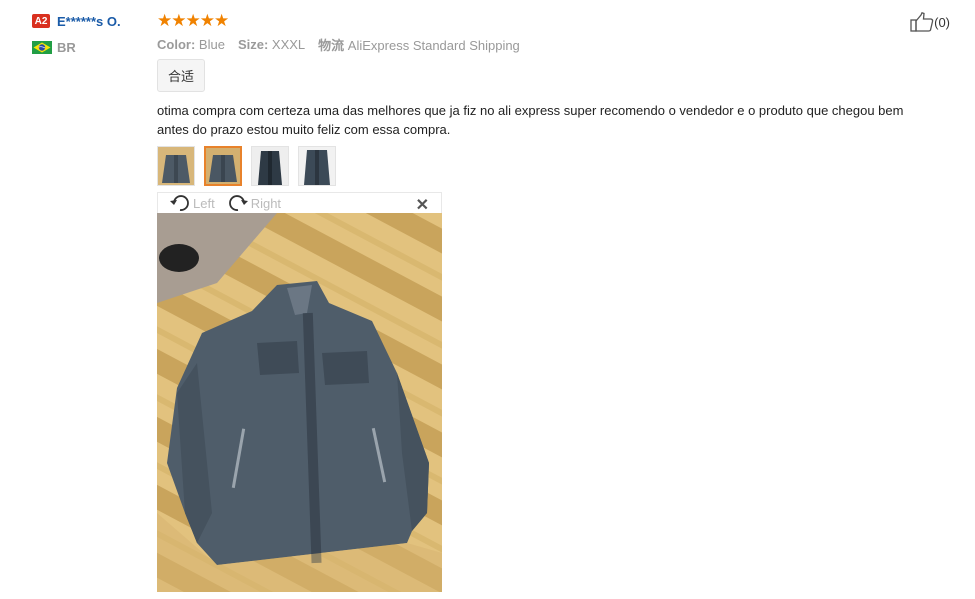 The width and height of the screenshot is (975, 599). I want to click on rotate-right-button: Right, so click(254, 203).